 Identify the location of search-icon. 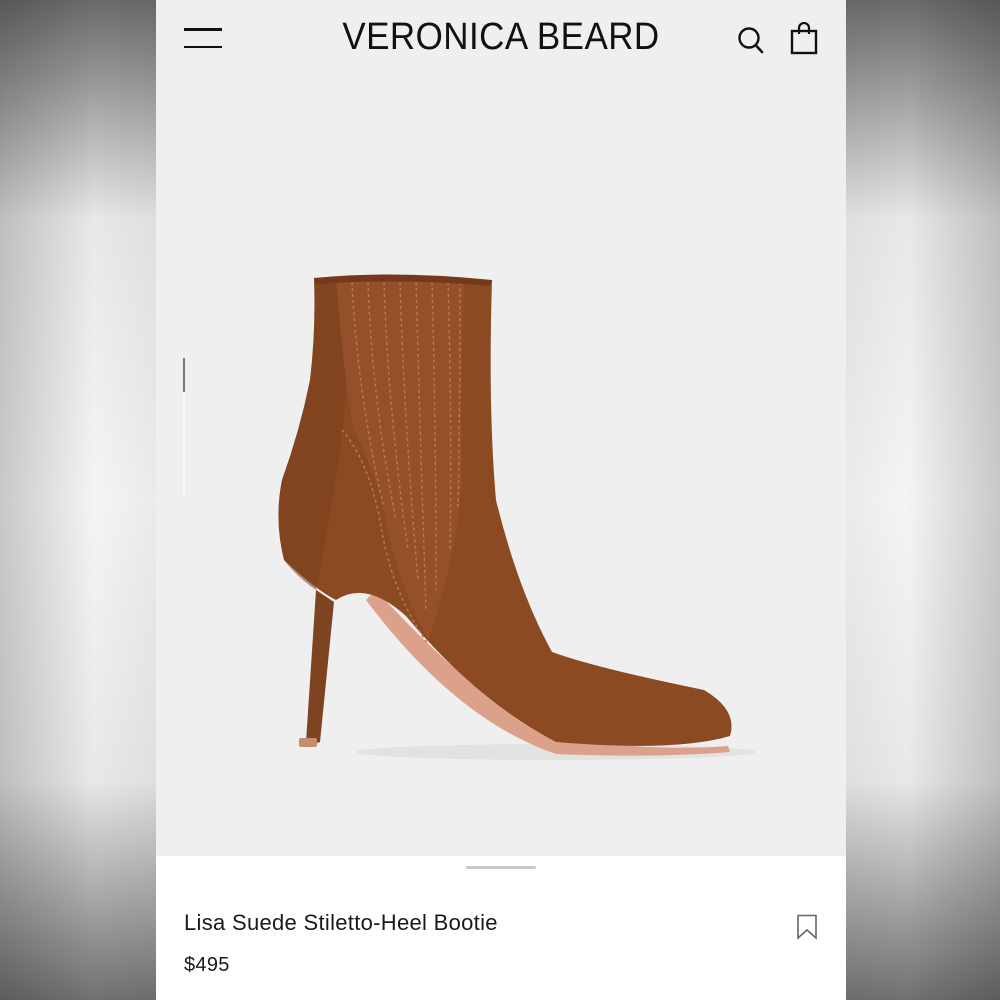
(751, 40).